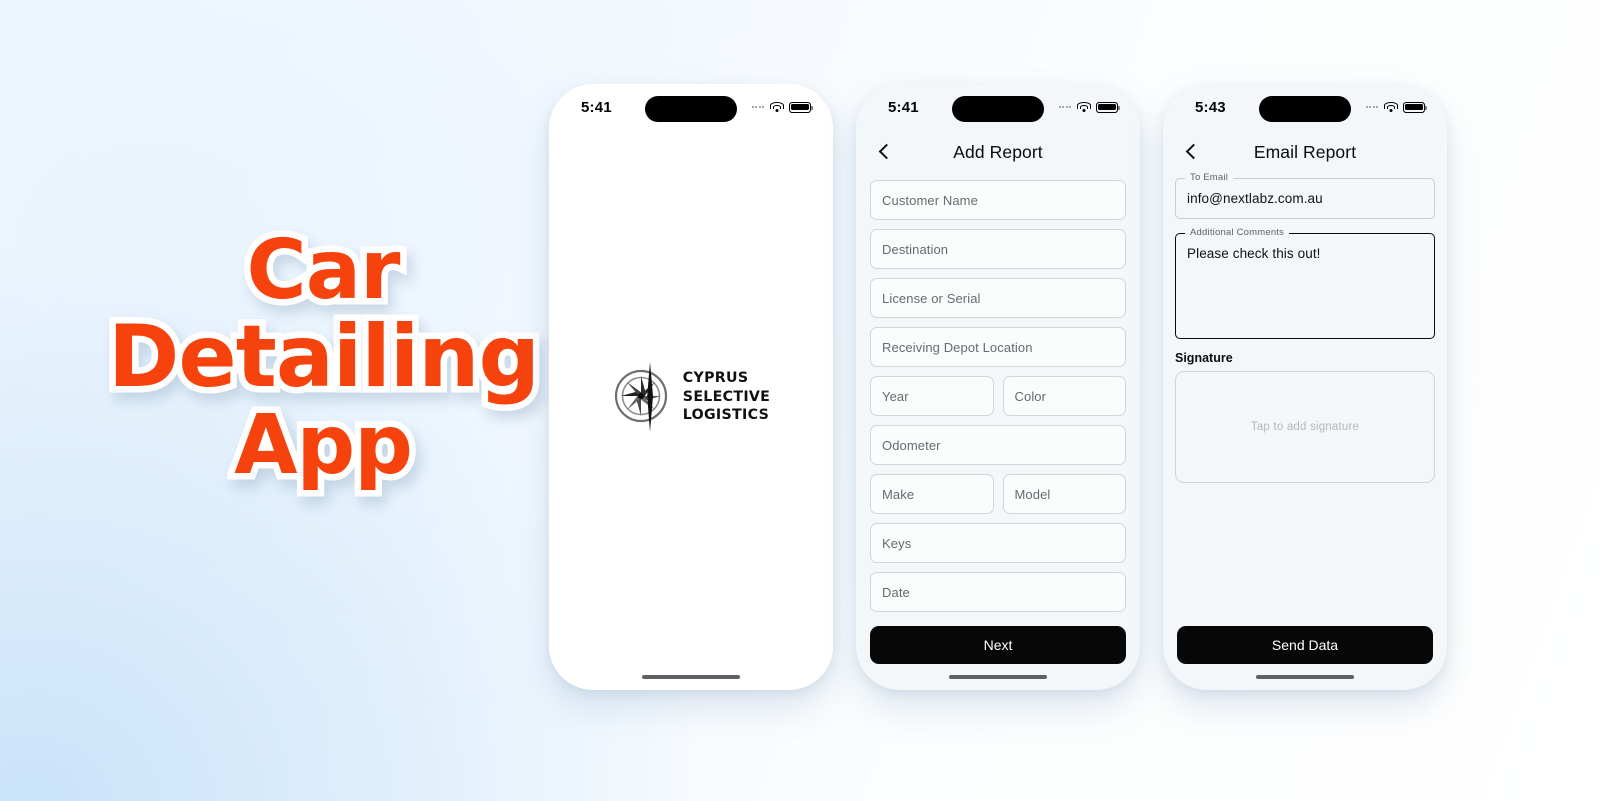 This screenshot has height=801, width=1600. What do you see at coordinates (1305, 645) in the screenshot?
I see `send-data-button: Send Data` at bounding box center [1305, 645].